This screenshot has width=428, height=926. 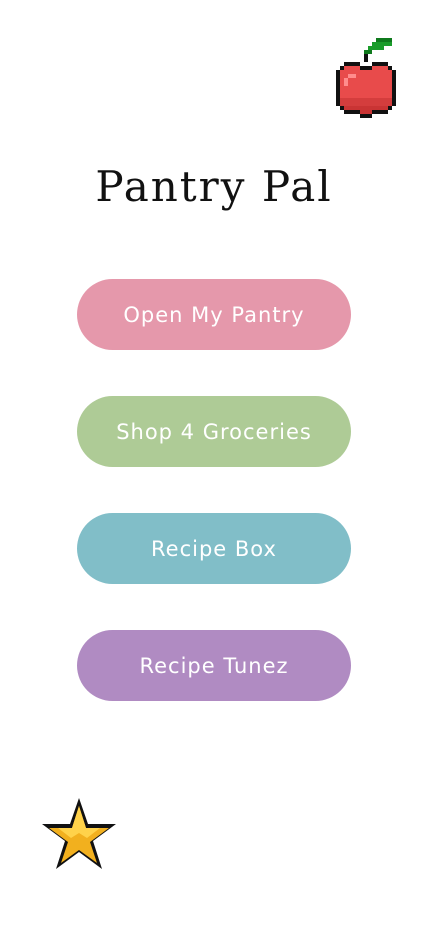 I want to click on open-my-pantry-button: Open My Pantry, so click(x=214, y=314).